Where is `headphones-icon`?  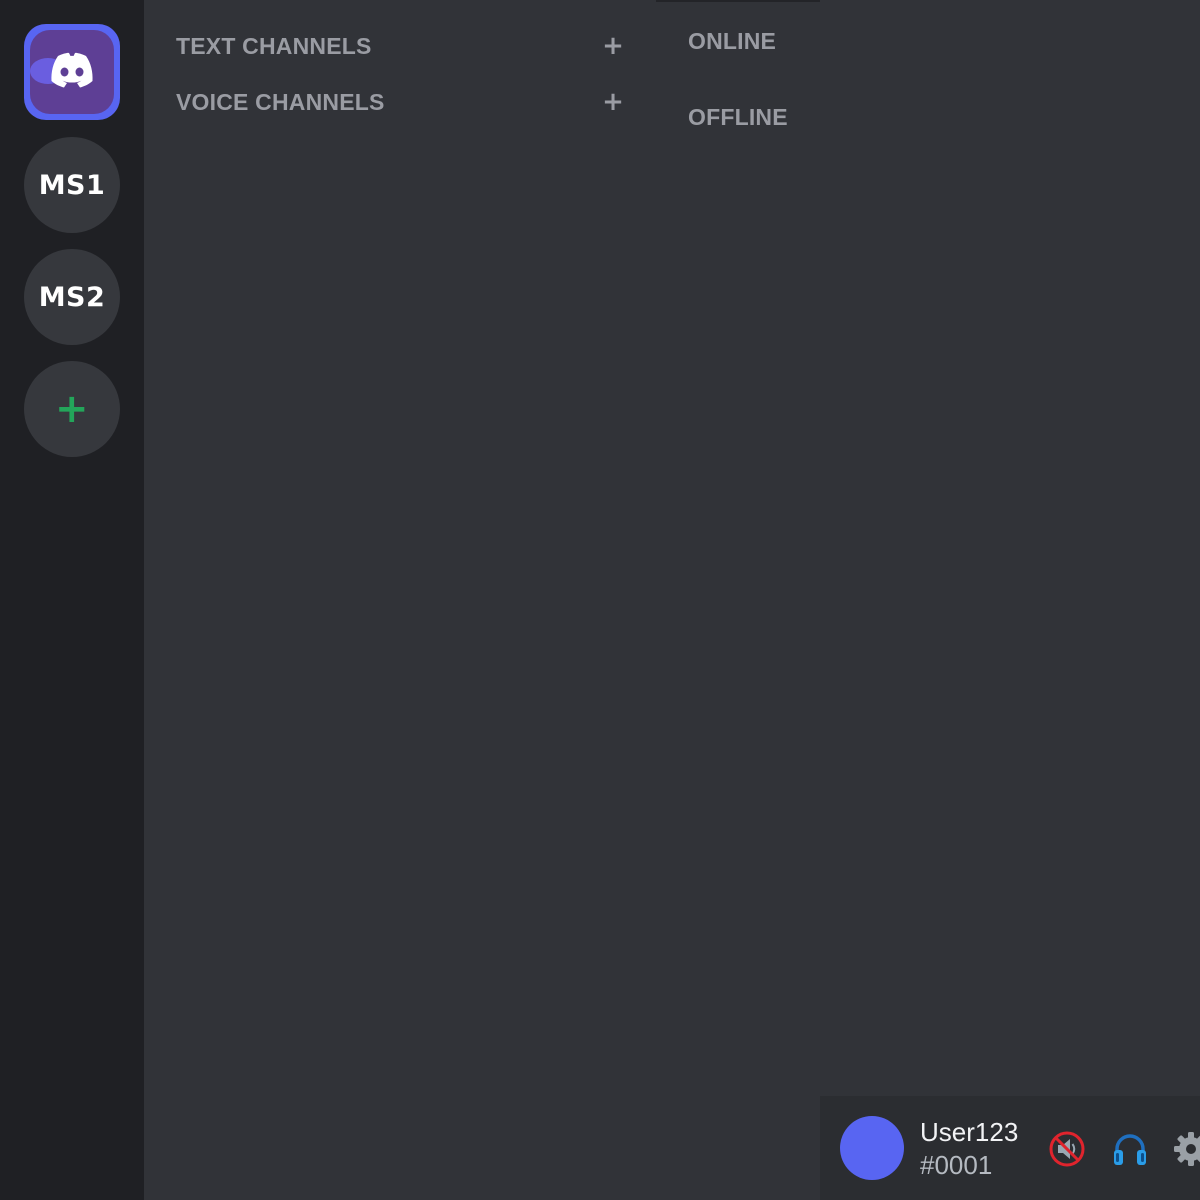
headphones-icon is located at coordinates (1130, 1149).